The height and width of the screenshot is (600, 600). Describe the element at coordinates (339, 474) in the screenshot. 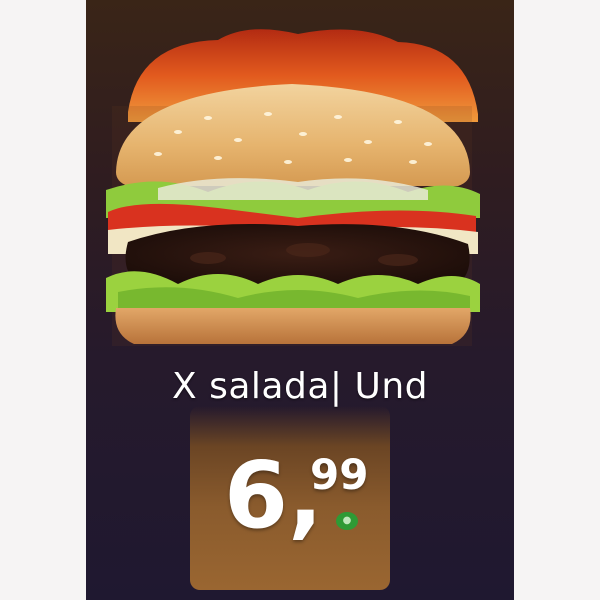

I see `price-decimal: 99` at that location.